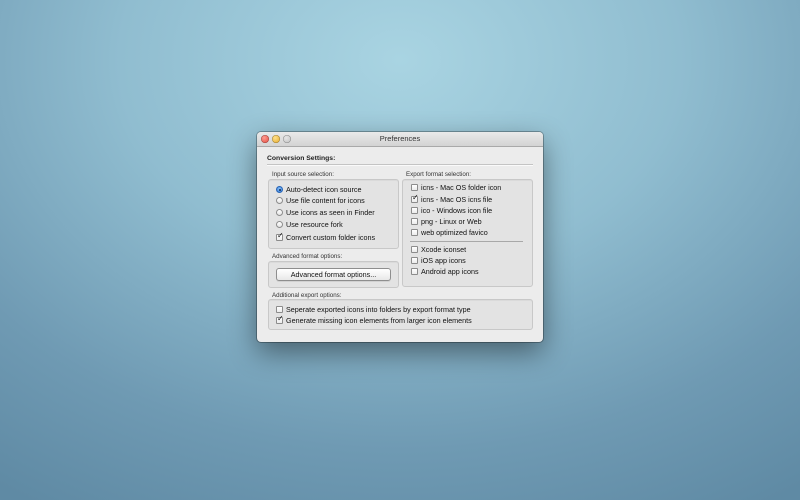 Image resolution: width=800 pixels, height=500 pixels. I want to click on checkbox-label: web optimized favico, so click(454, 232).